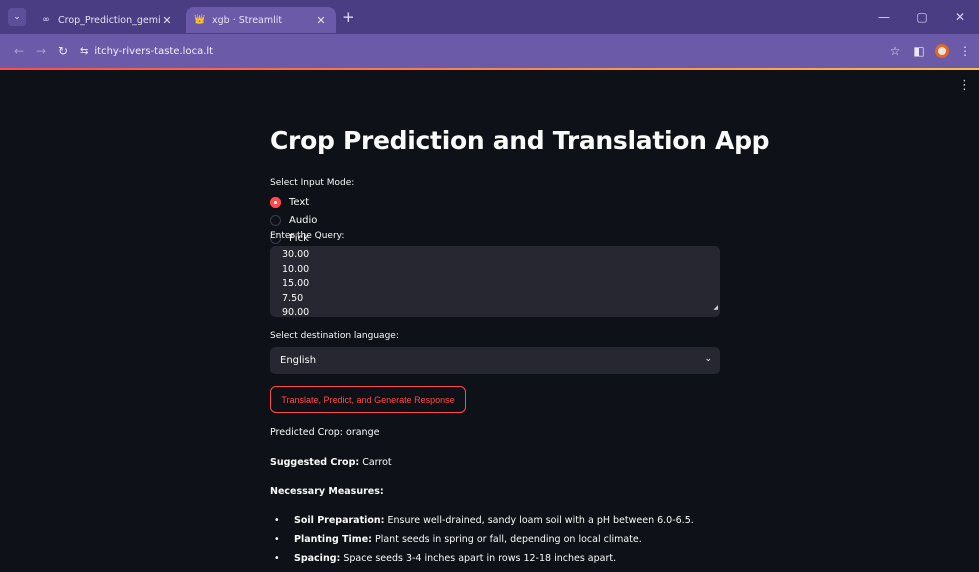  I want to click on query-line: 90.00, so click(296, 312).